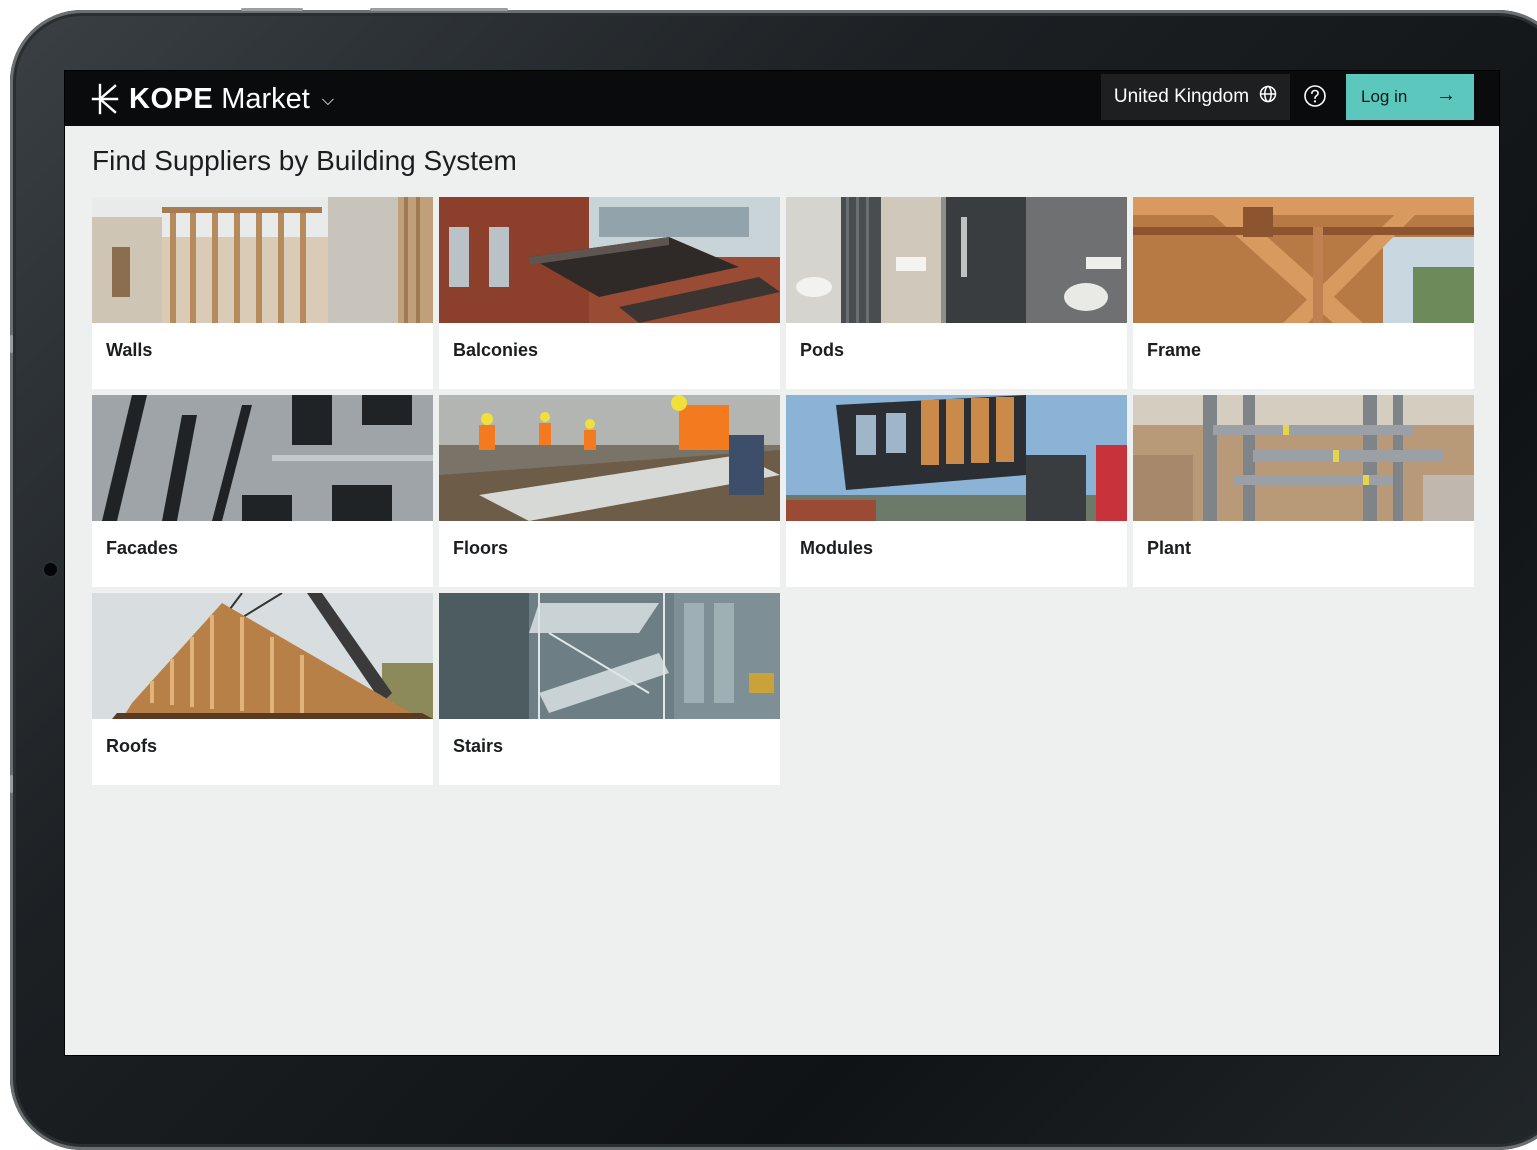  What do you see at coordinates (1174, 350) in the screenshot?
I see `category-label: Frame` at bounding box center [1174, 350].